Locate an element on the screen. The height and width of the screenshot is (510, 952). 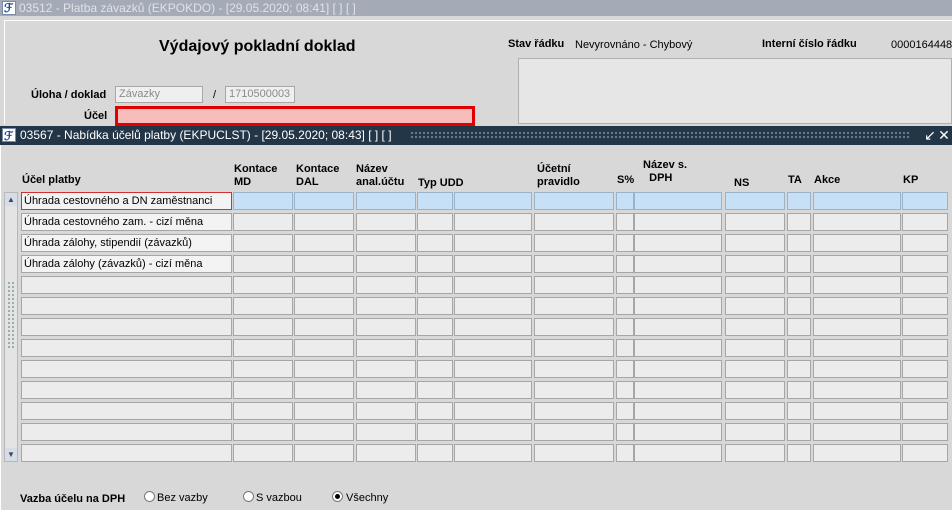
scroll-grip is located at coordinates (11, 315).